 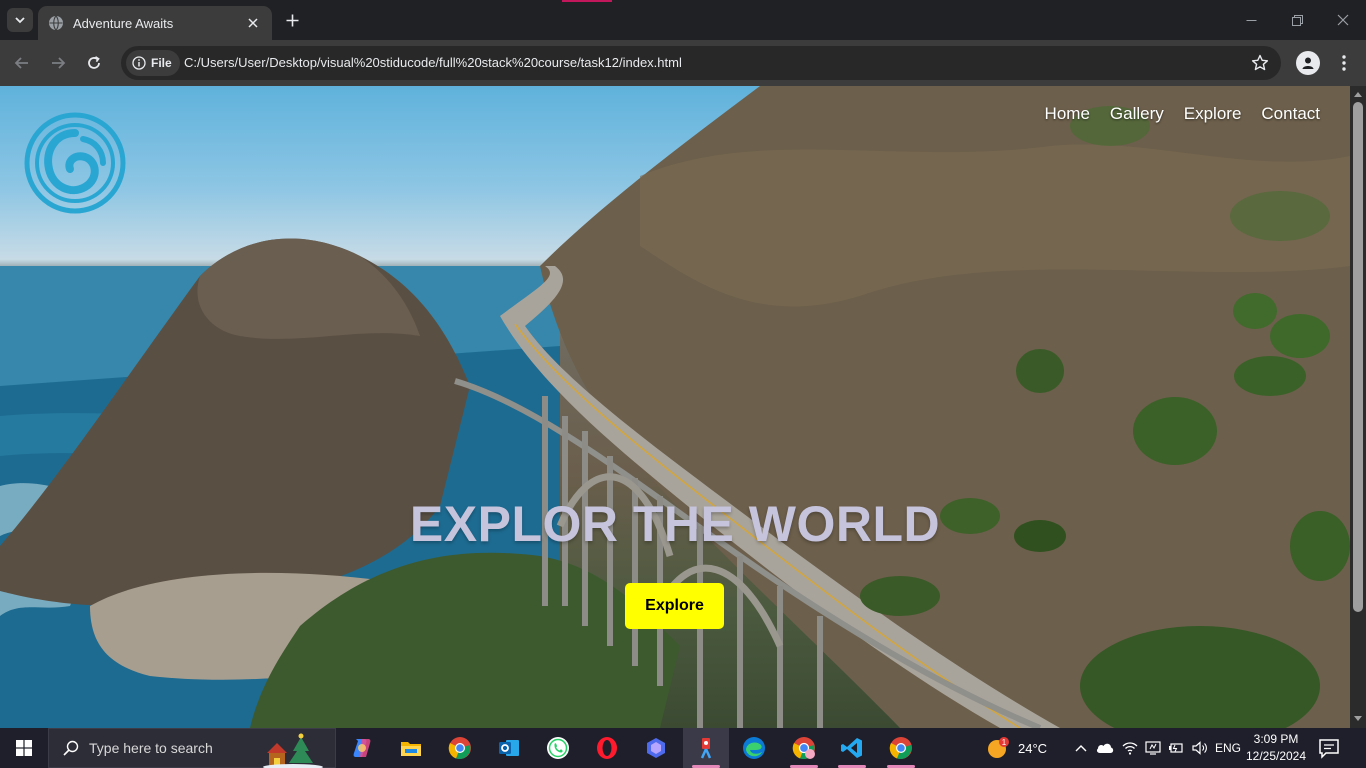 What do you see at coordinates (675, 524) in the screenshot?
I see `hero-title: EXPLOR THE WORLD` at bounding box center [675, 524].